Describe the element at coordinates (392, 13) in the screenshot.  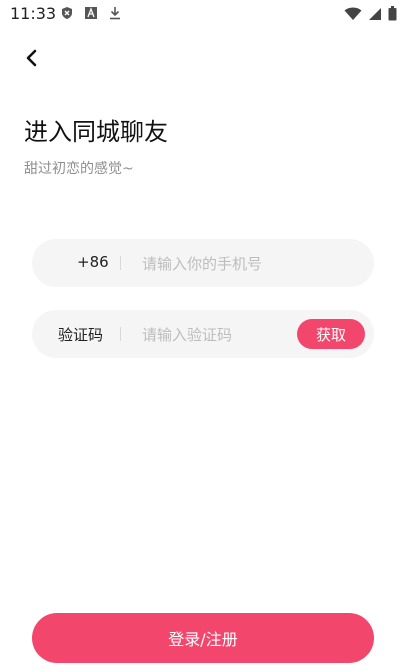
I see `battery-icon` at that location.